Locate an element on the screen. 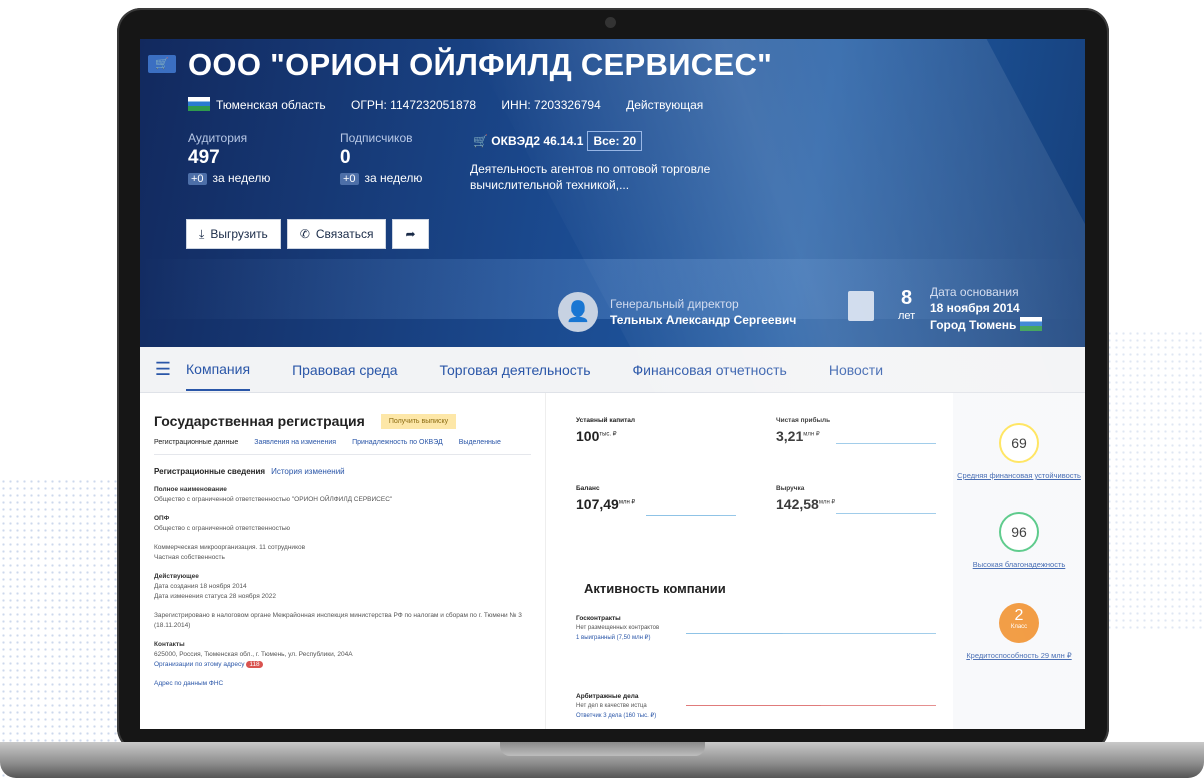  region-flag-icon is located at coordinates (199, 104).